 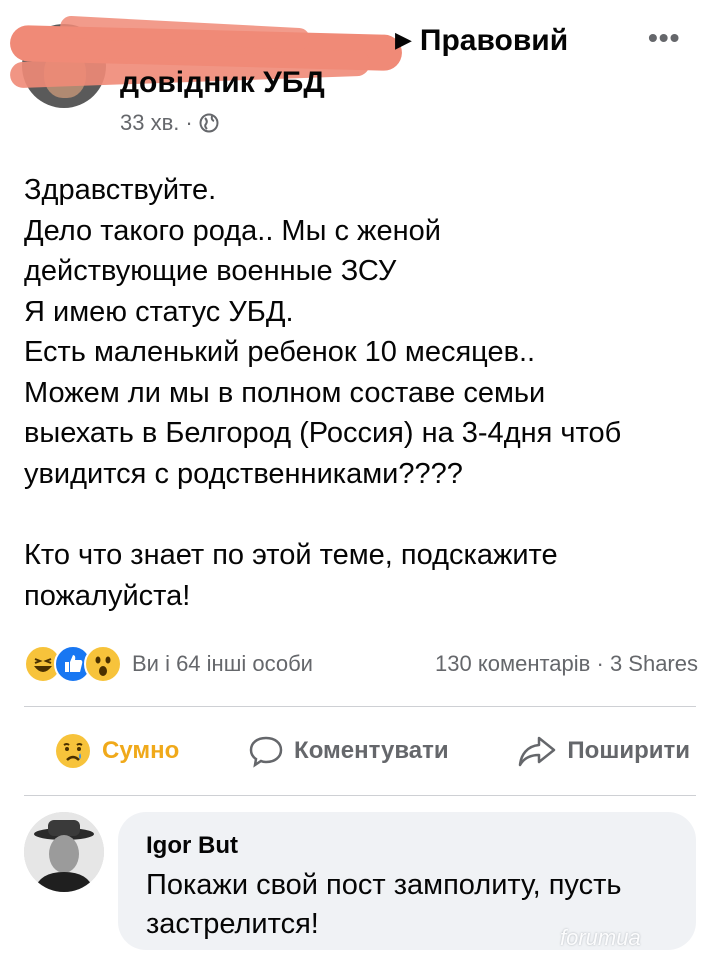 I want to click on sad-icon, so click(x=73, y=751).